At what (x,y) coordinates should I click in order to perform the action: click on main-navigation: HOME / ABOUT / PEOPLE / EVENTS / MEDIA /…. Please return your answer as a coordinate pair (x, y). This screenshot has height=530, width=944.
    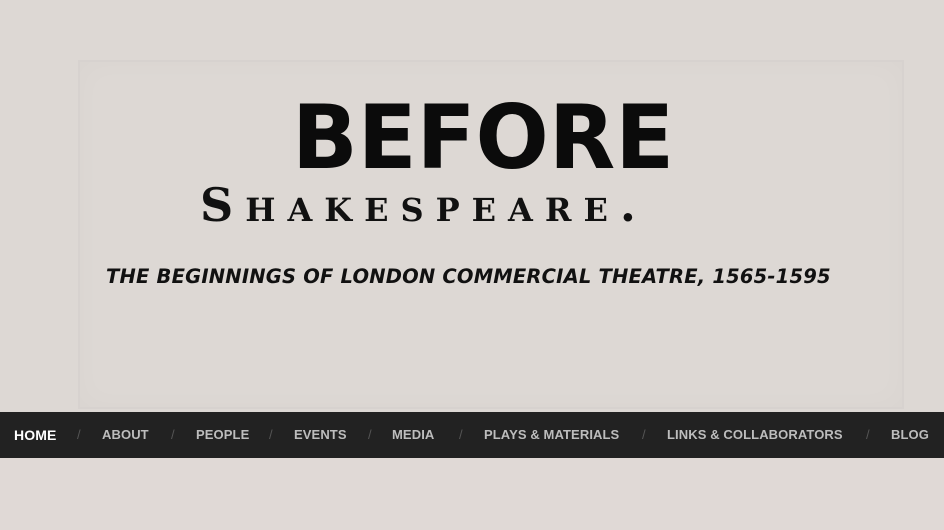
    Looking at the image, I should click on (472, 435).